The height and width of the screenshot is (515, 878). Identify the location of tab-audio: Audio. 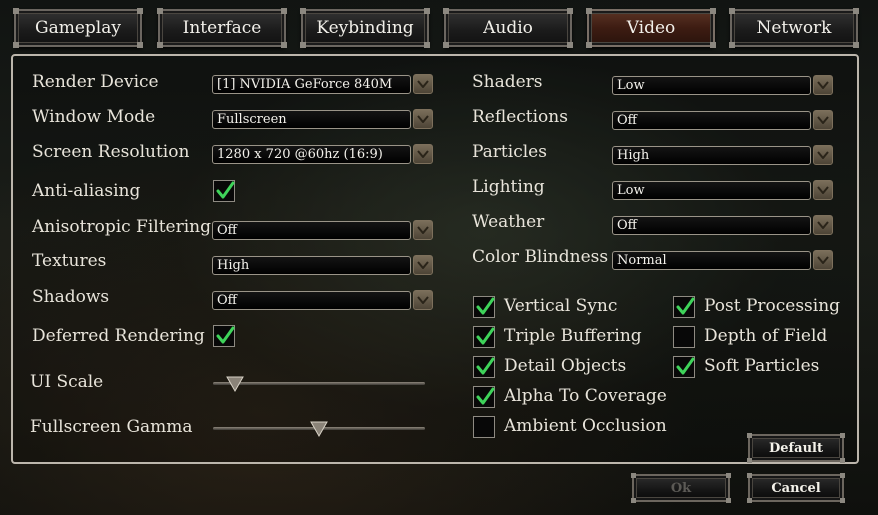
(508, 28).